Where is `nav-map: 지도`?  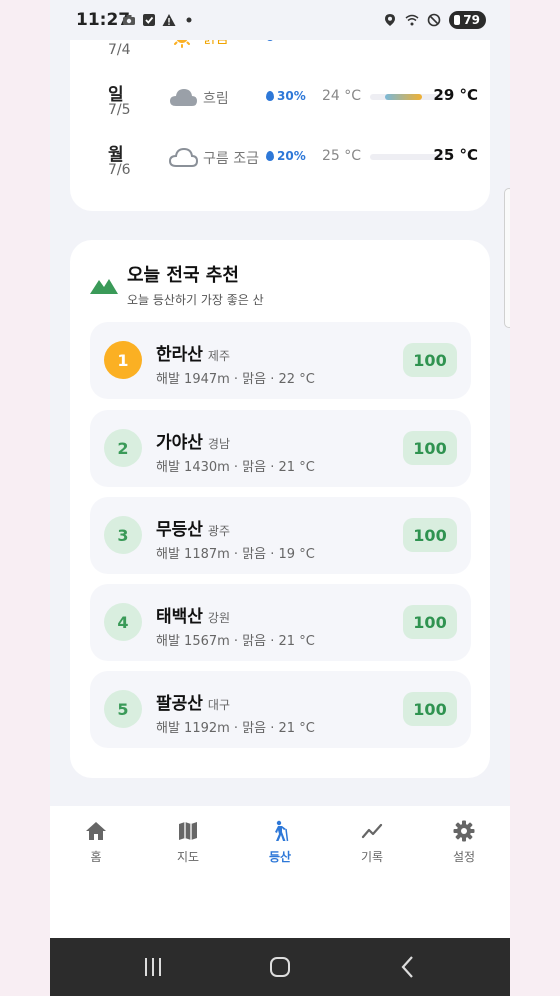 nav-map: 지도 is located at coordinates (188, 846).